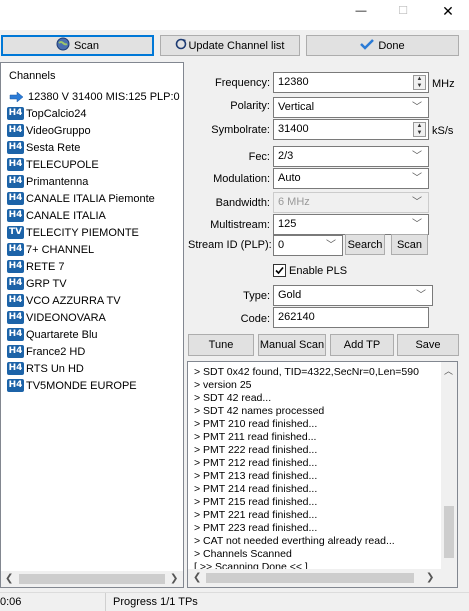 Image resolution: width=469 pixels, height=611 pixels. What do you see at coordinates (286, 156) in the screenshot?
I see `fec-value: 2/3` at bounding box center [286, 156].